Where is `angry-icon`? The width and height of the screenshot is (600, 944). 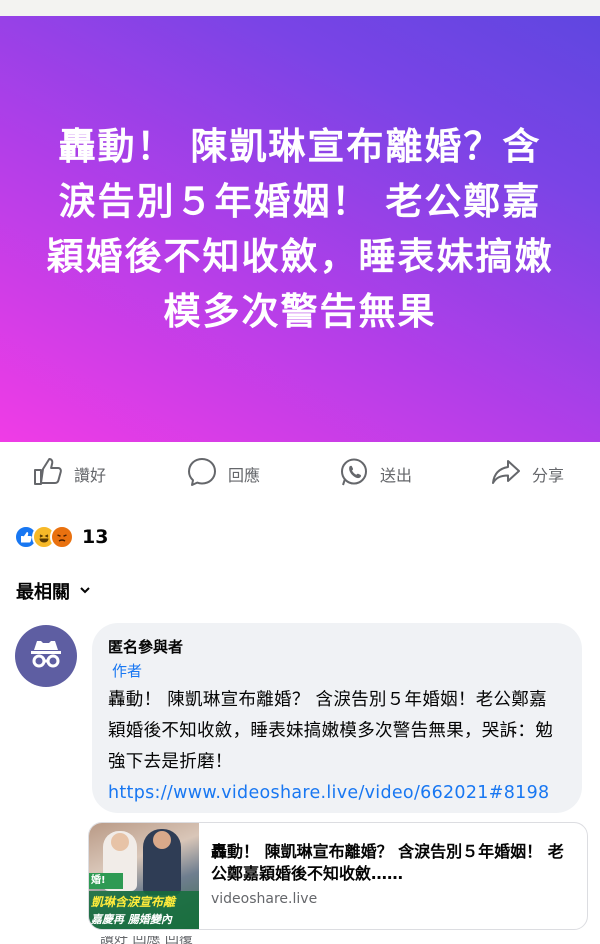 angry-icon is located at coordinates (62, 537).